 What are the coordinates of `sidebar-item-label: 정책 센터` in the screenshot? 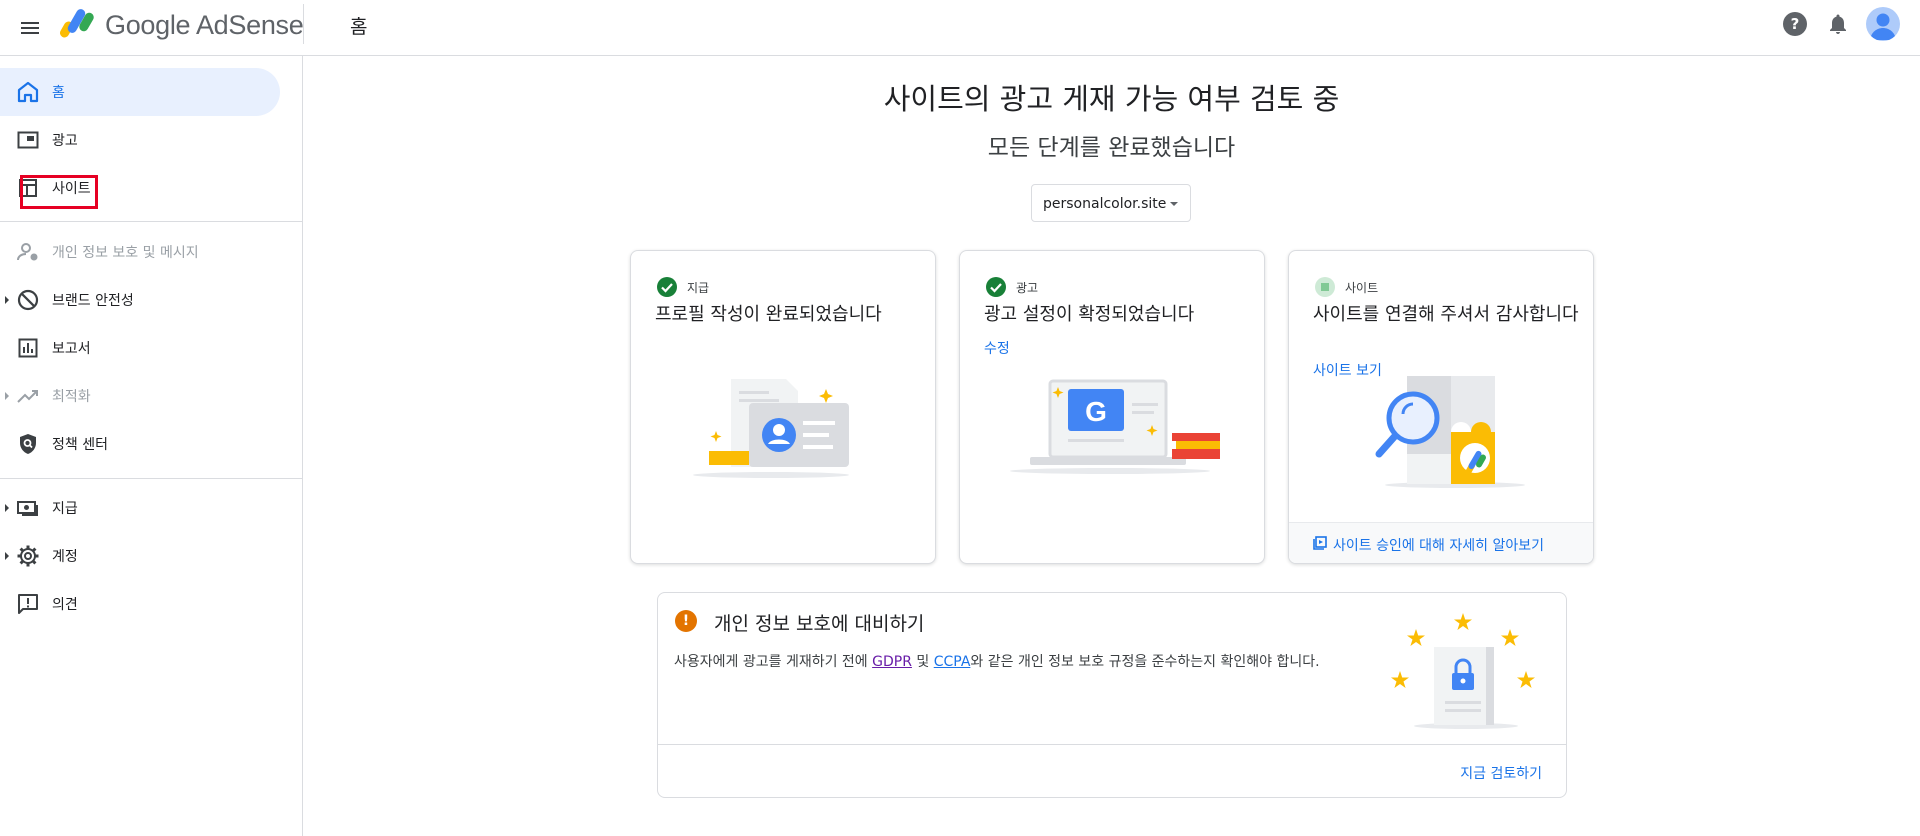 It's located at (80, 445).